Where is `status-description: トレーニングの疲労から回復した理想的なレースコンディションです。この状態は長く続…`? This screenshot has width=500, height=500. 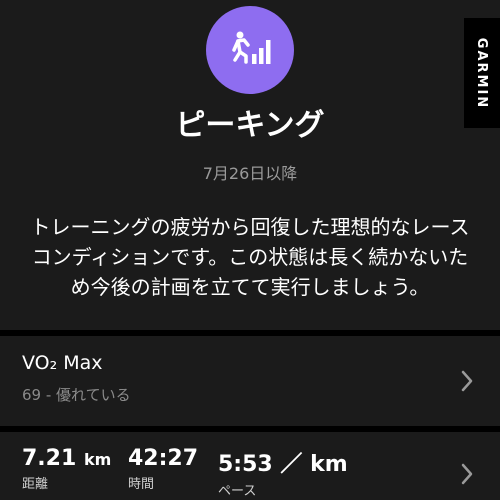
status-description: トレーニングの疲労から回復した理想的なレースコンディションです。この状態は長く続… is located at coordinates (250, 257).